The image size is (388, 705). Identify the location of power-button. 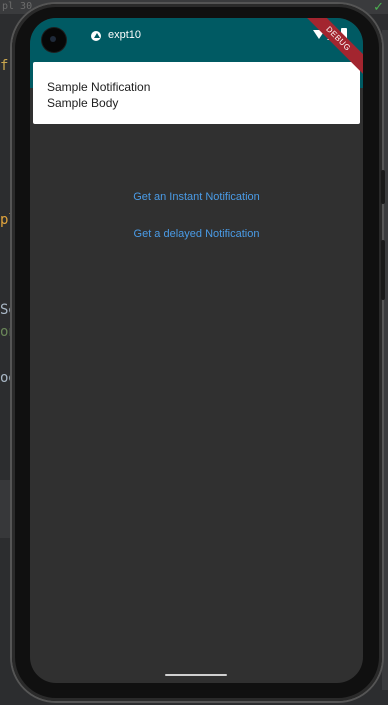
(383, 187).